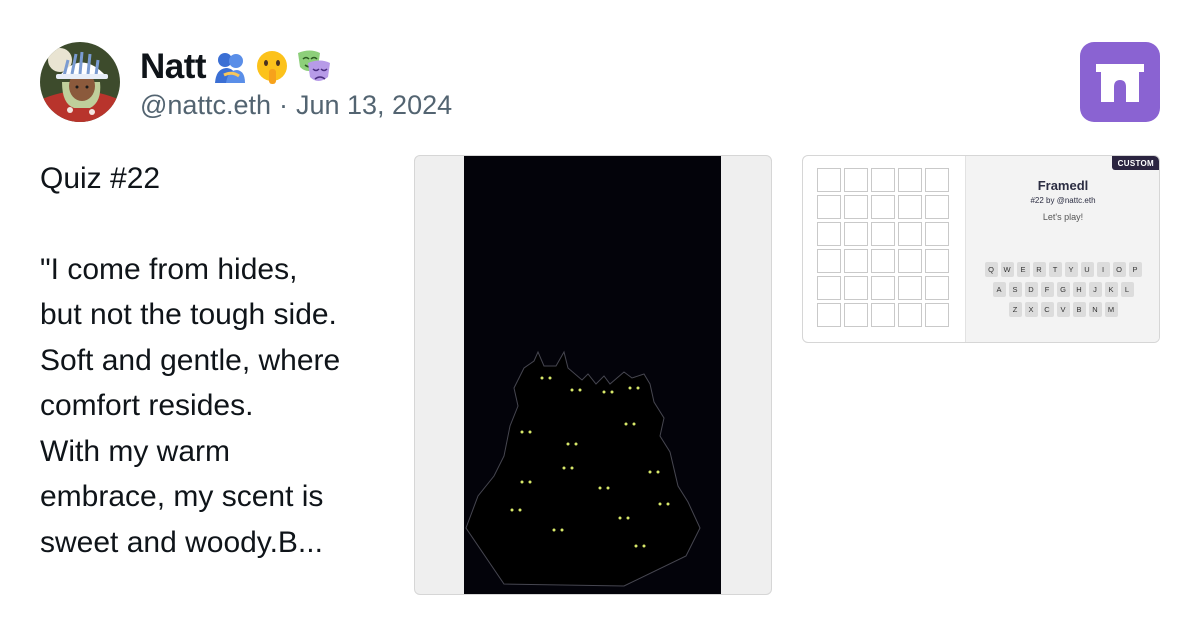  I want to click on key-b: B, so click(1079, 309).